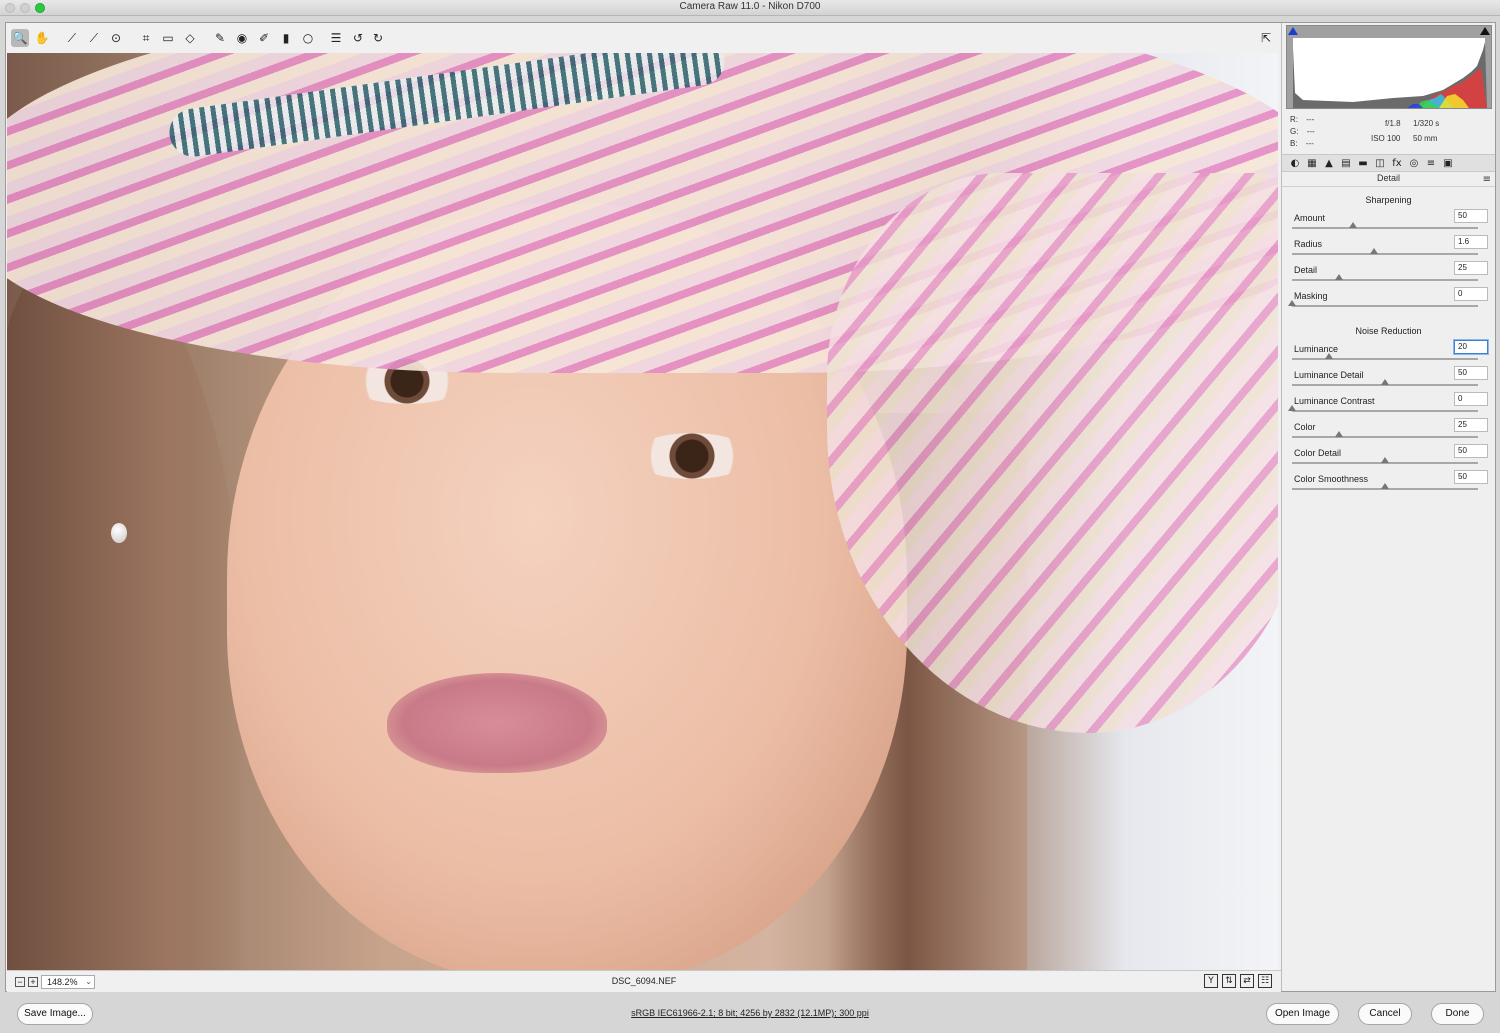  I want to click on slider-label: Masking, so click(1311, 296).